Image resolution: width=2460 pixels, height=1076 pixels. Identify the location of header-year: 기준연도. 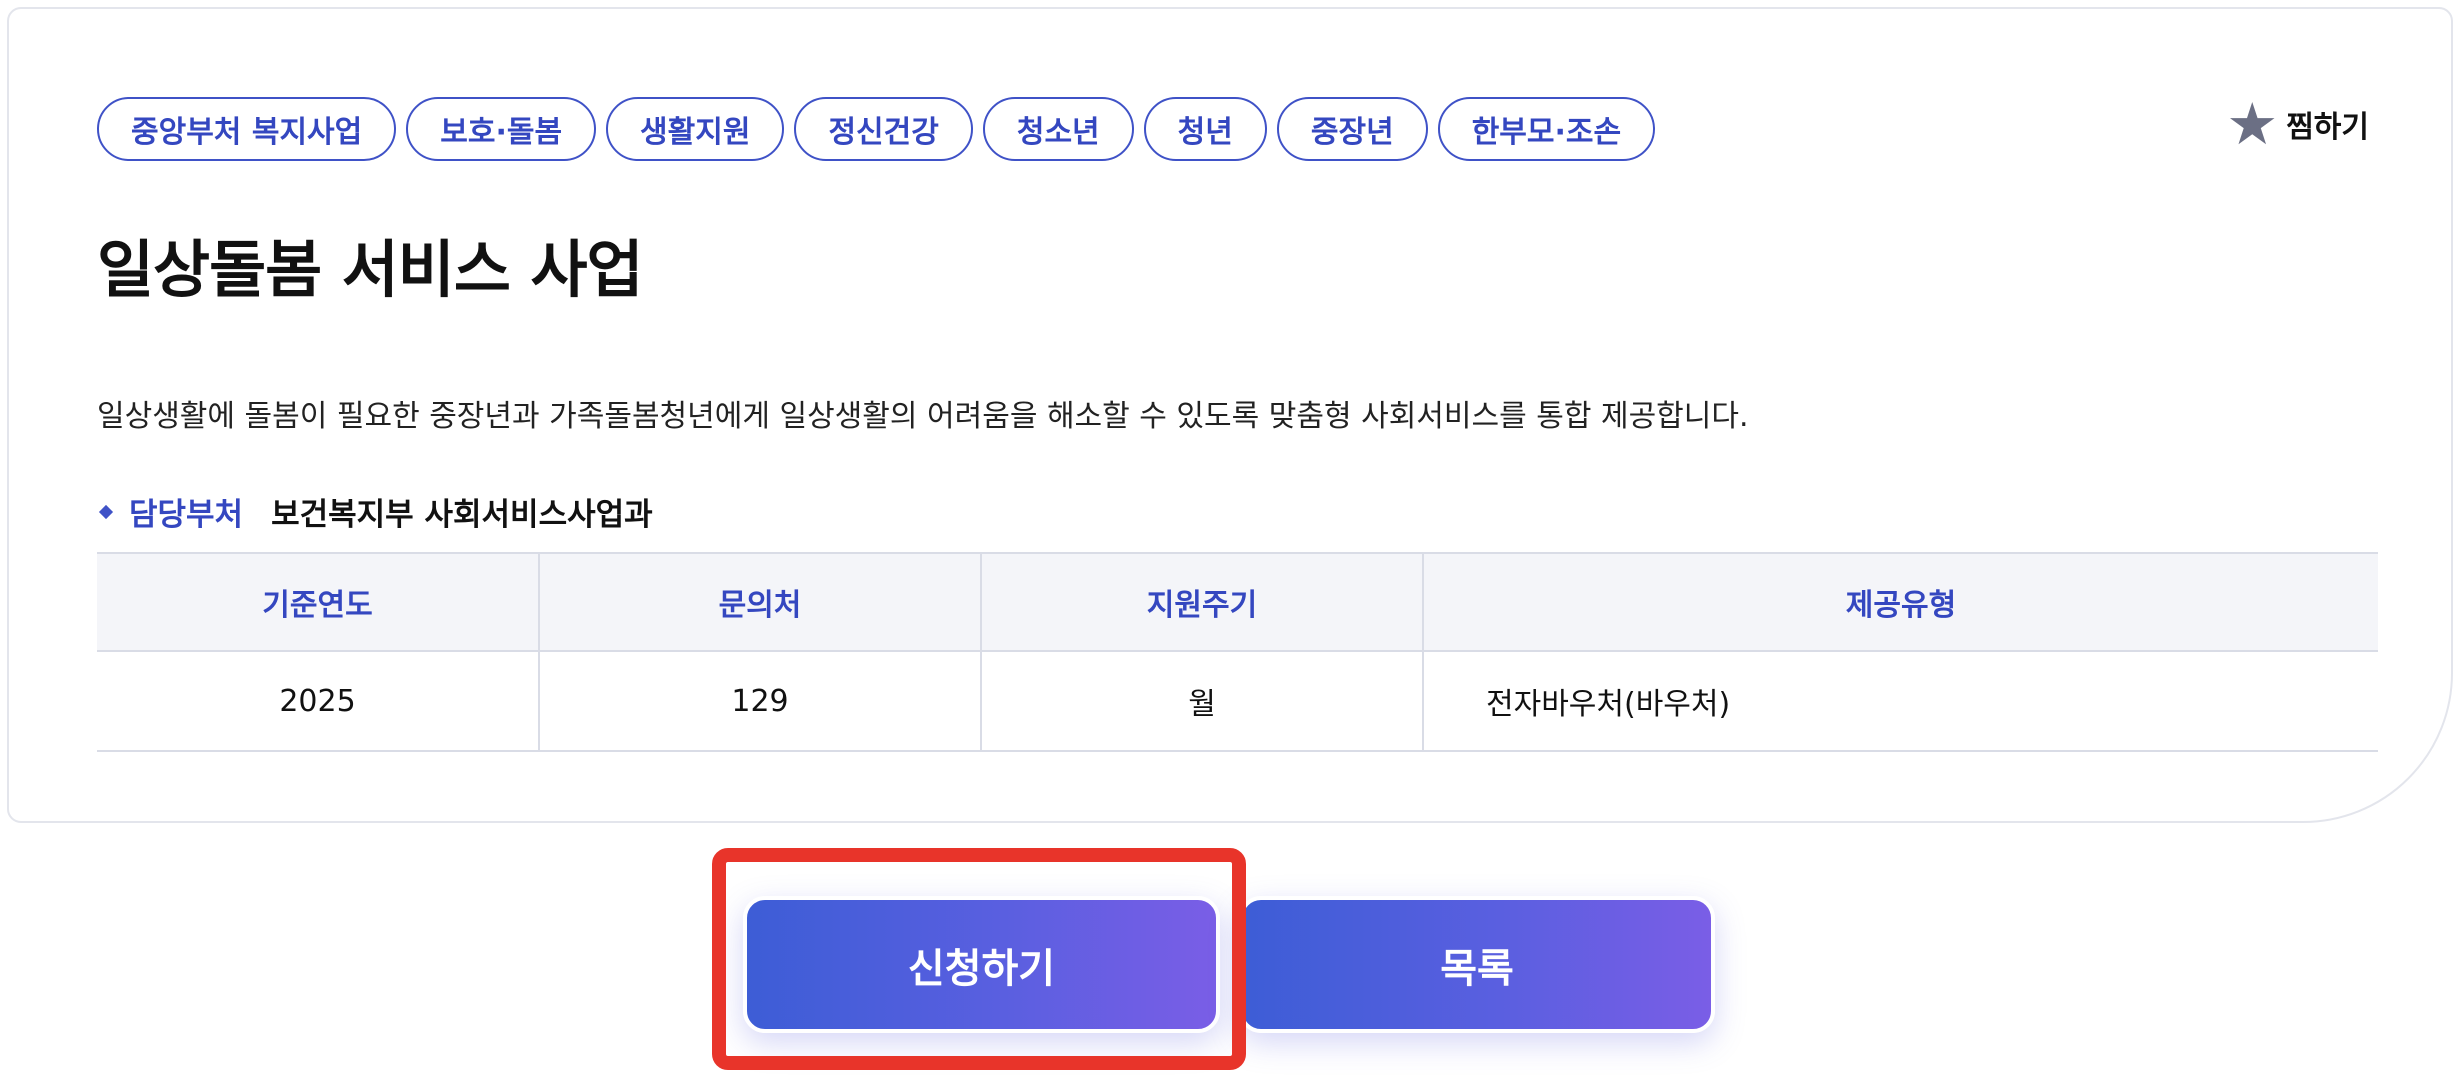
(318, 602).